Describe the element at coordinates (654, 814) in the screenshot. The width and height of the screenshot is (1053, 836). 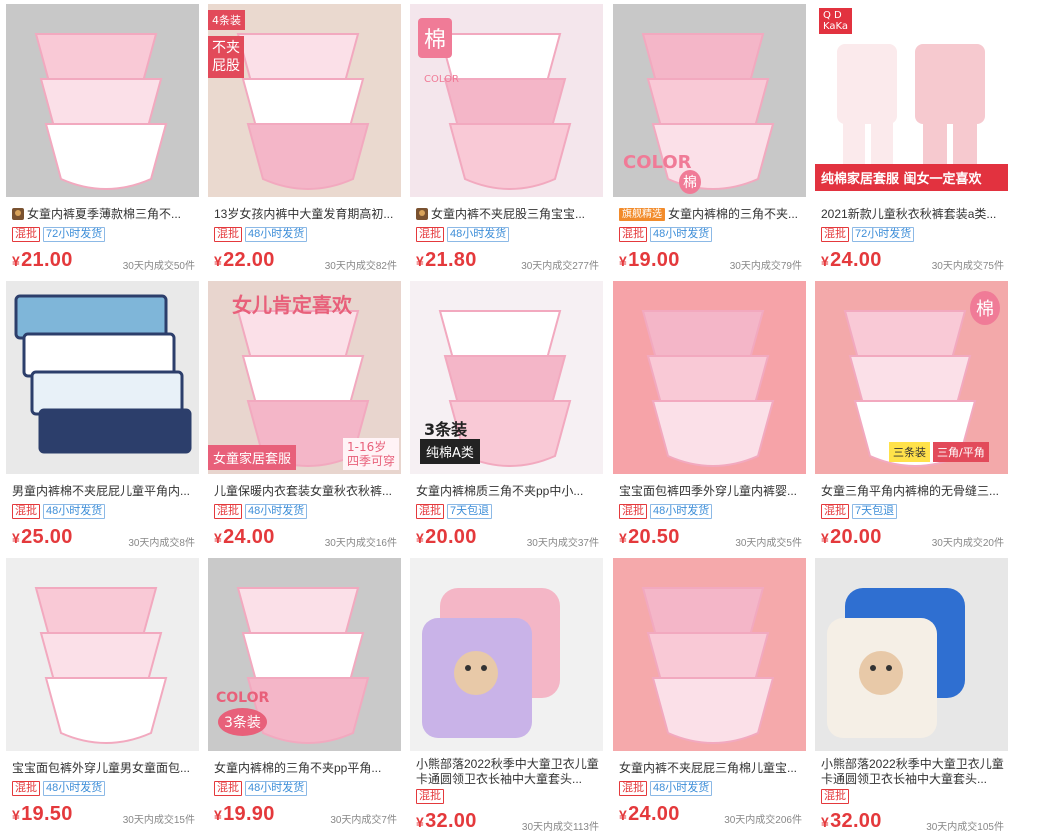
I see `price-value: 24.00` at that location.